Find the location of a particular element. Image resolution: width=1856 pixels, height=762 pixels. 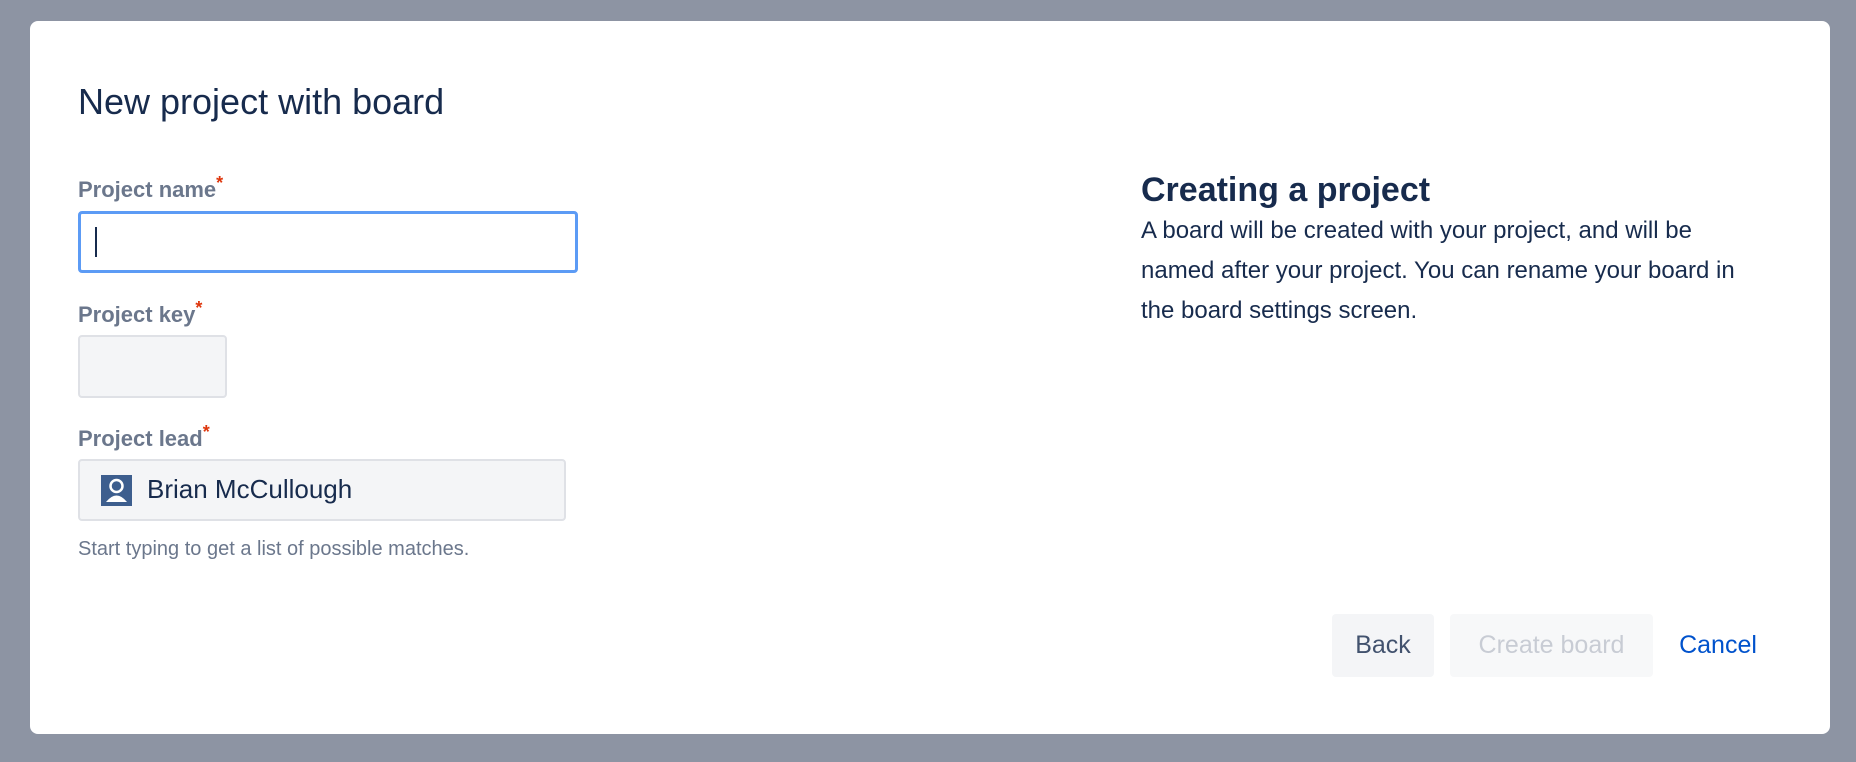

info-heading: Creating a project is located at coordinates (1286, 190).